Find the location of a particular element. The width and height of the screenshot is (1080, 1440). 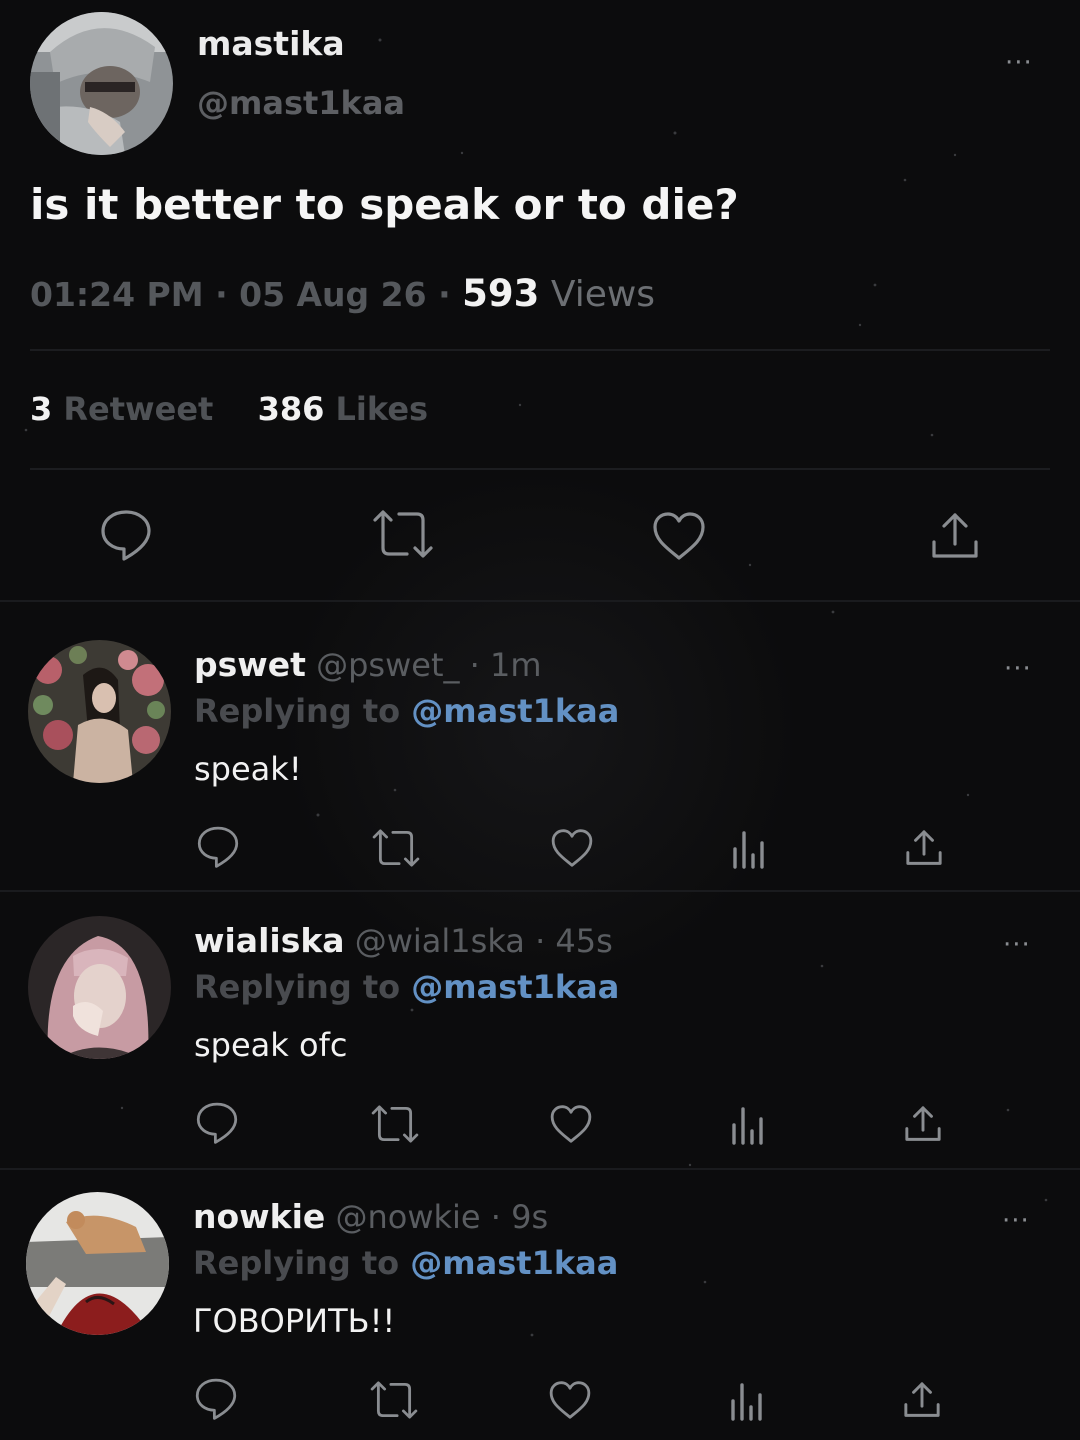

display-name: mastika is located at coordinates (271, 43).